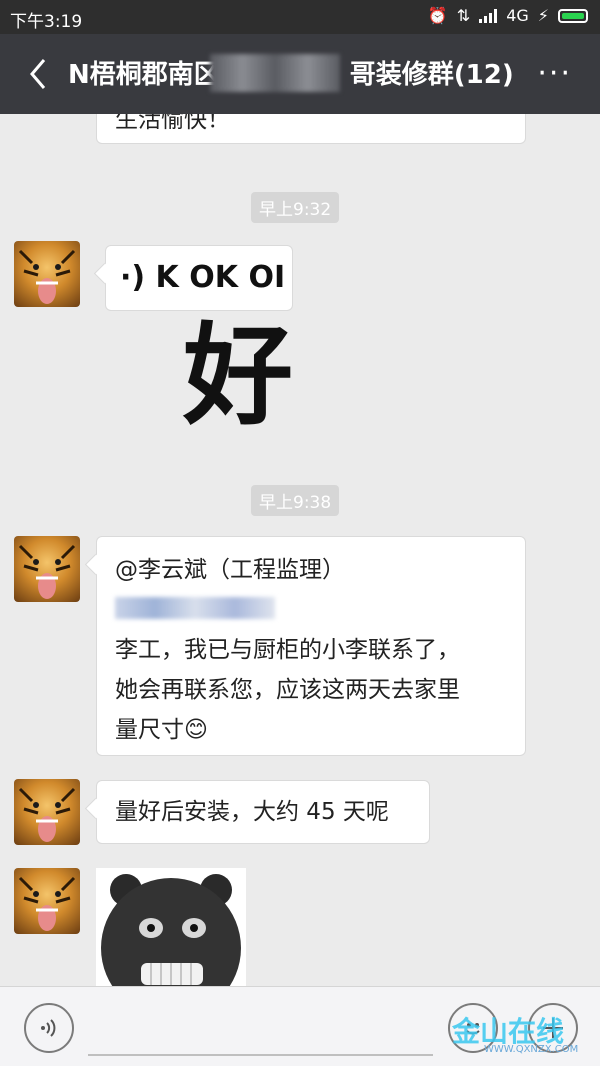 The width and height of the screenshot is (600, 1066). What do you see at coordinates (275, 73) in the screenshot?
I see `redacted-title-segment` at bounding box center [275, 73].